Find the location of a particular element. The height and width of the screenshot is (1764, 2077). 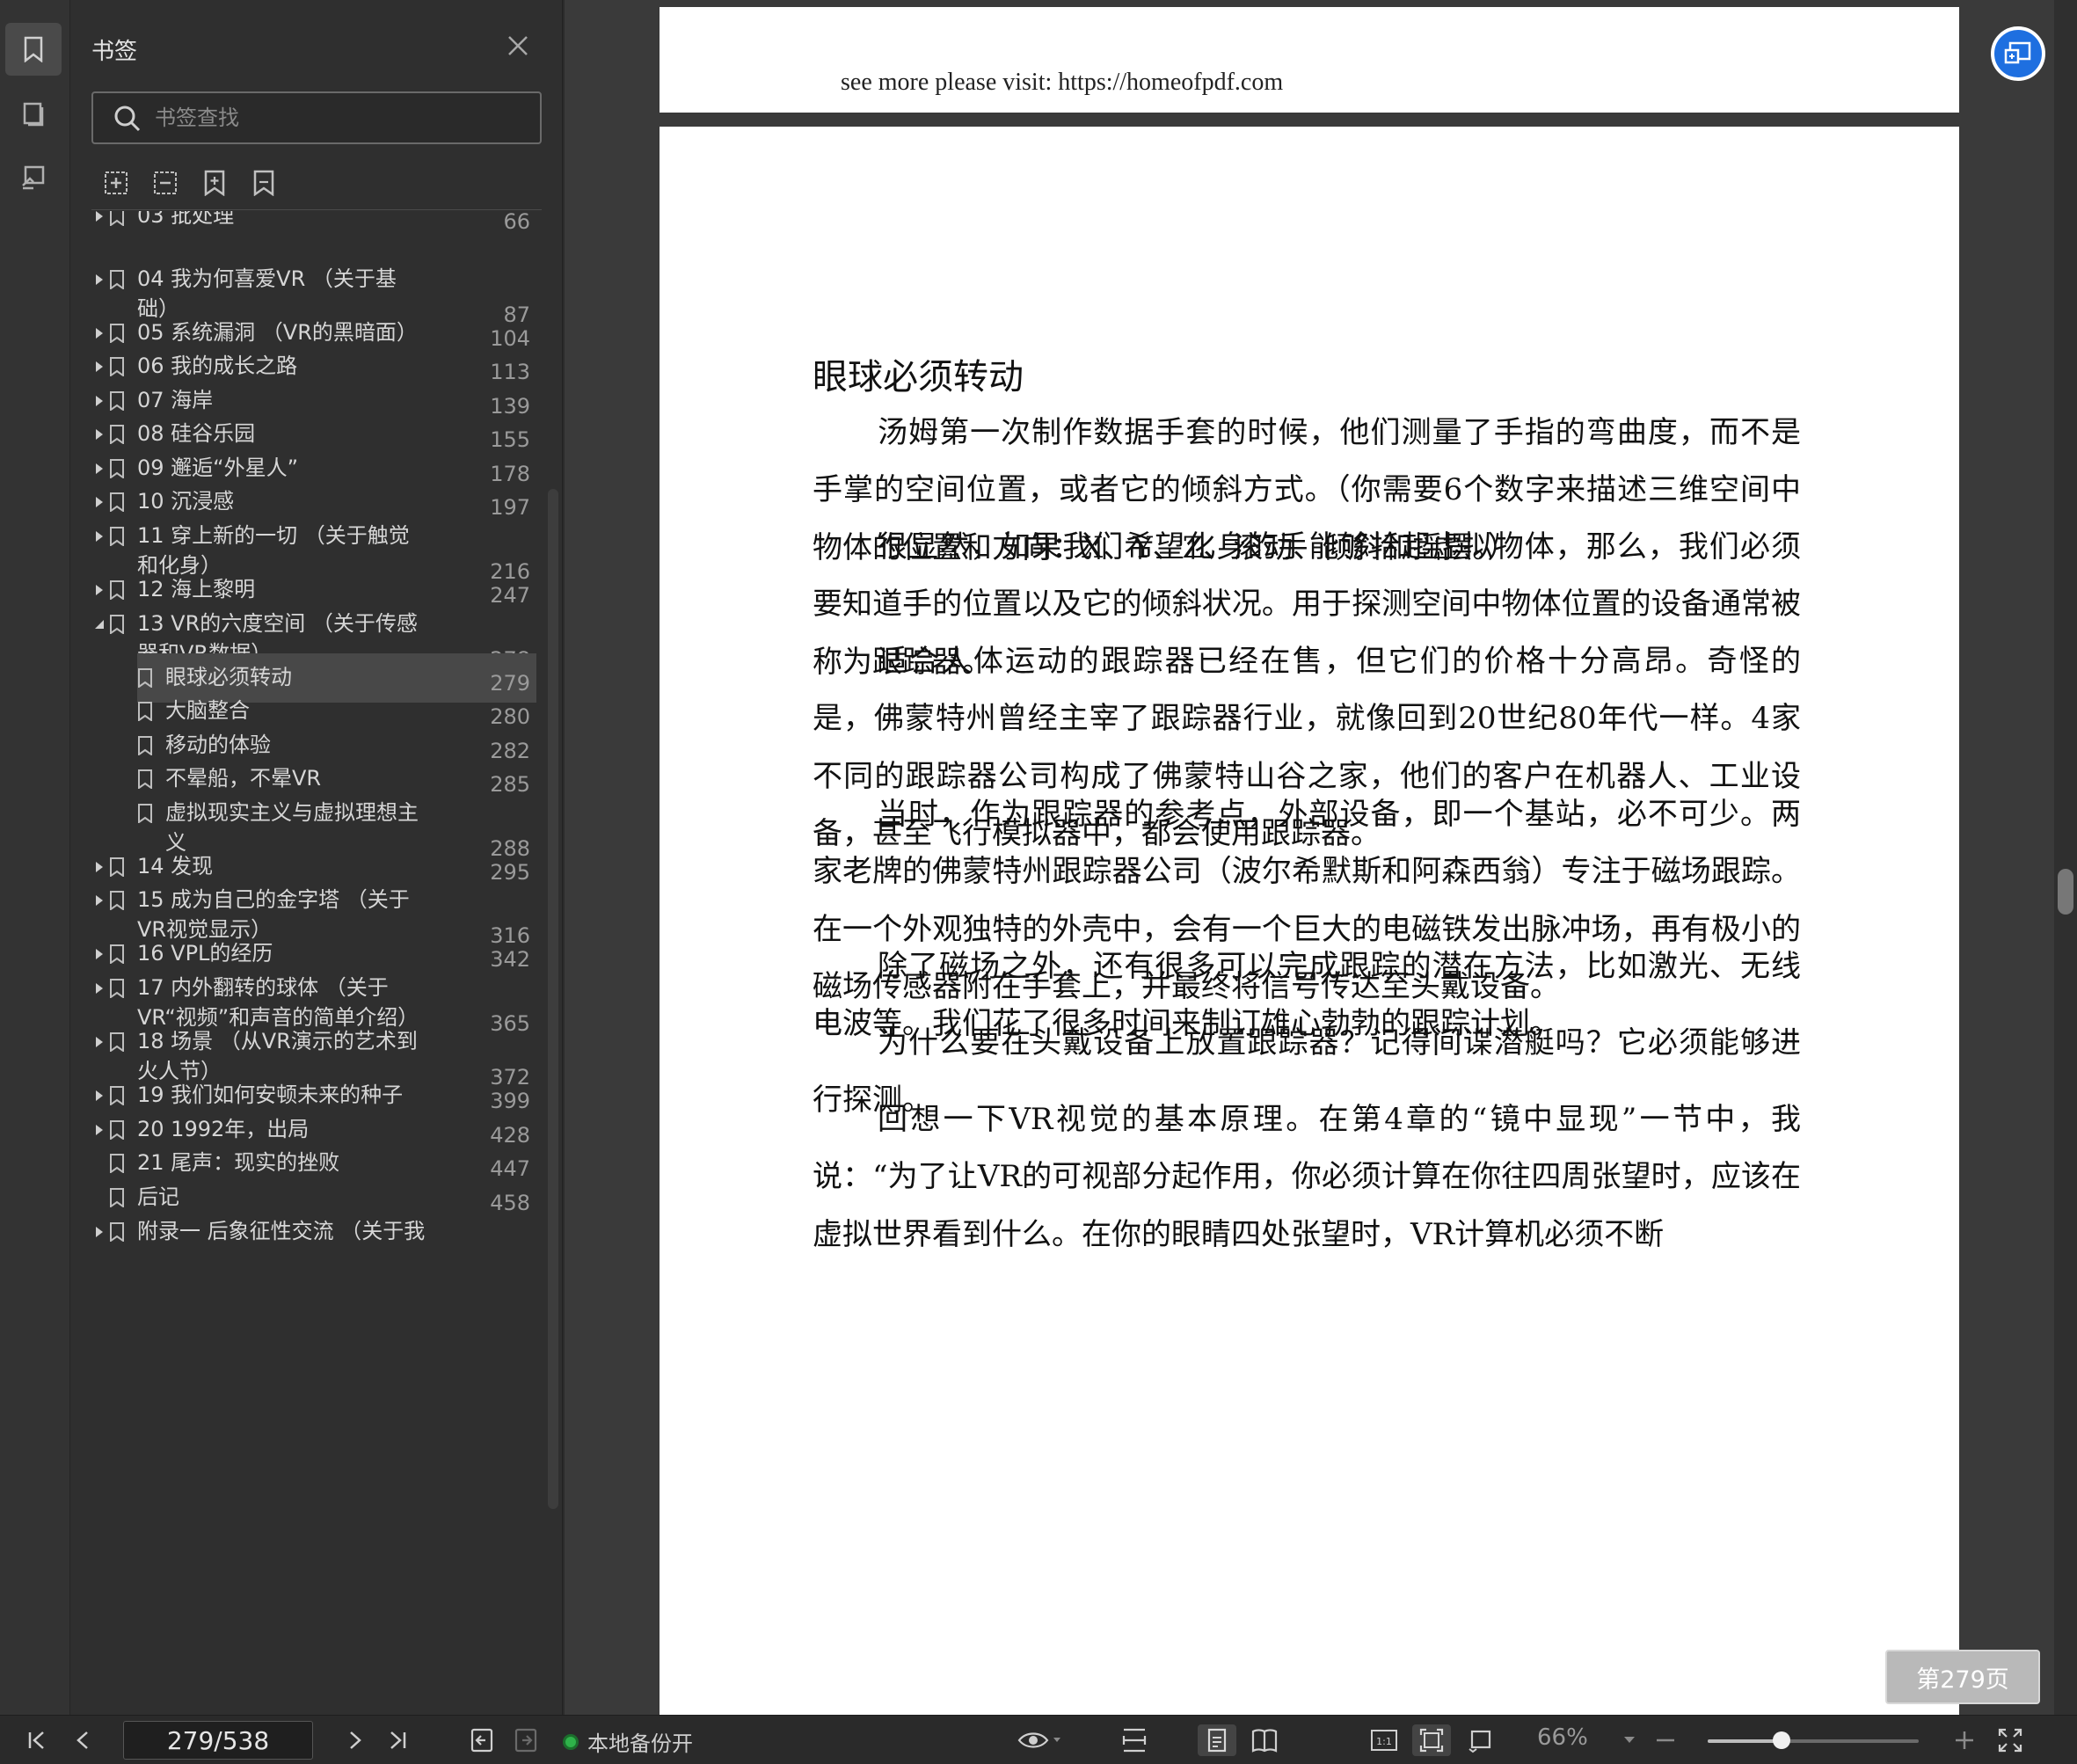

close-panel-button is located at coordinates (521, 48).